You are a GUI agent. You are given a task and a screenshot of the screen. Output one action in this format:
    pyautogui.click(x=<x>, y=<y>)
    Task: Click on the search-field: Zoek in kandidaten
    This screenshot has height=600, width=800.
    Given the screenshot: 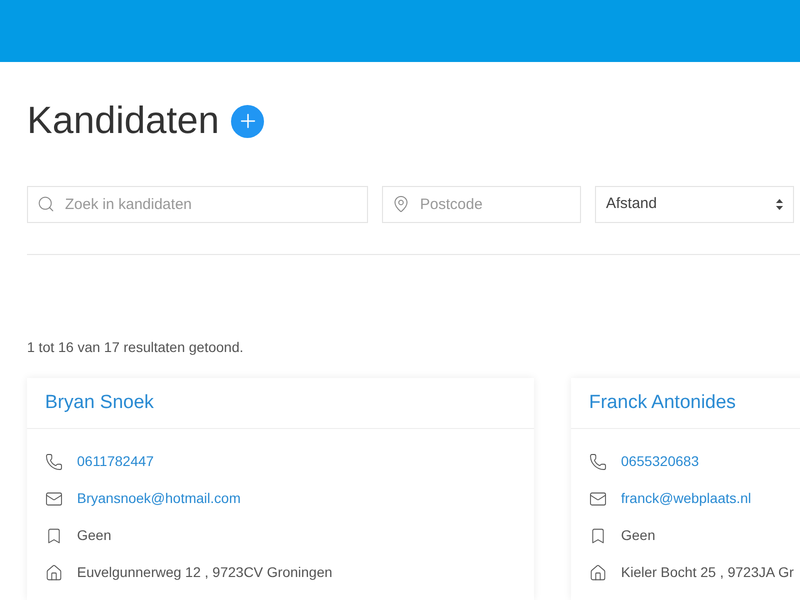 What is the action you would take?
    pyautogui.click(x=197, y=204)
    